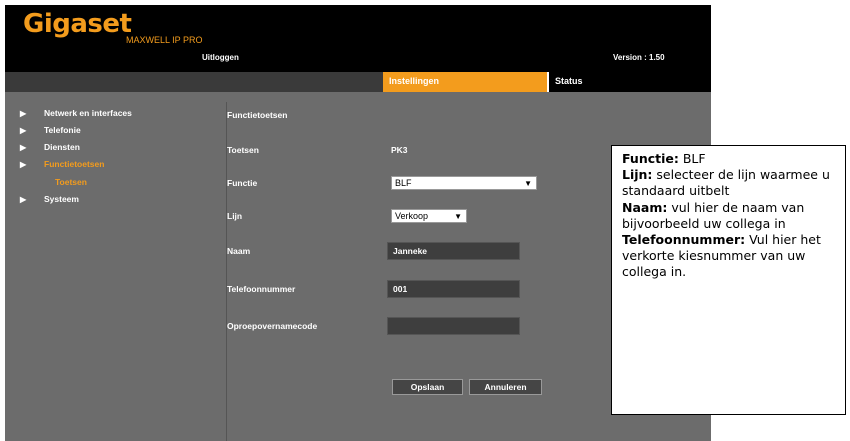 The height and width of the screenshot is (441, 850). Describe the element at coordinates (358, 82) in the screenshot. I see `nav-bar: Instellingen Status` at that location.